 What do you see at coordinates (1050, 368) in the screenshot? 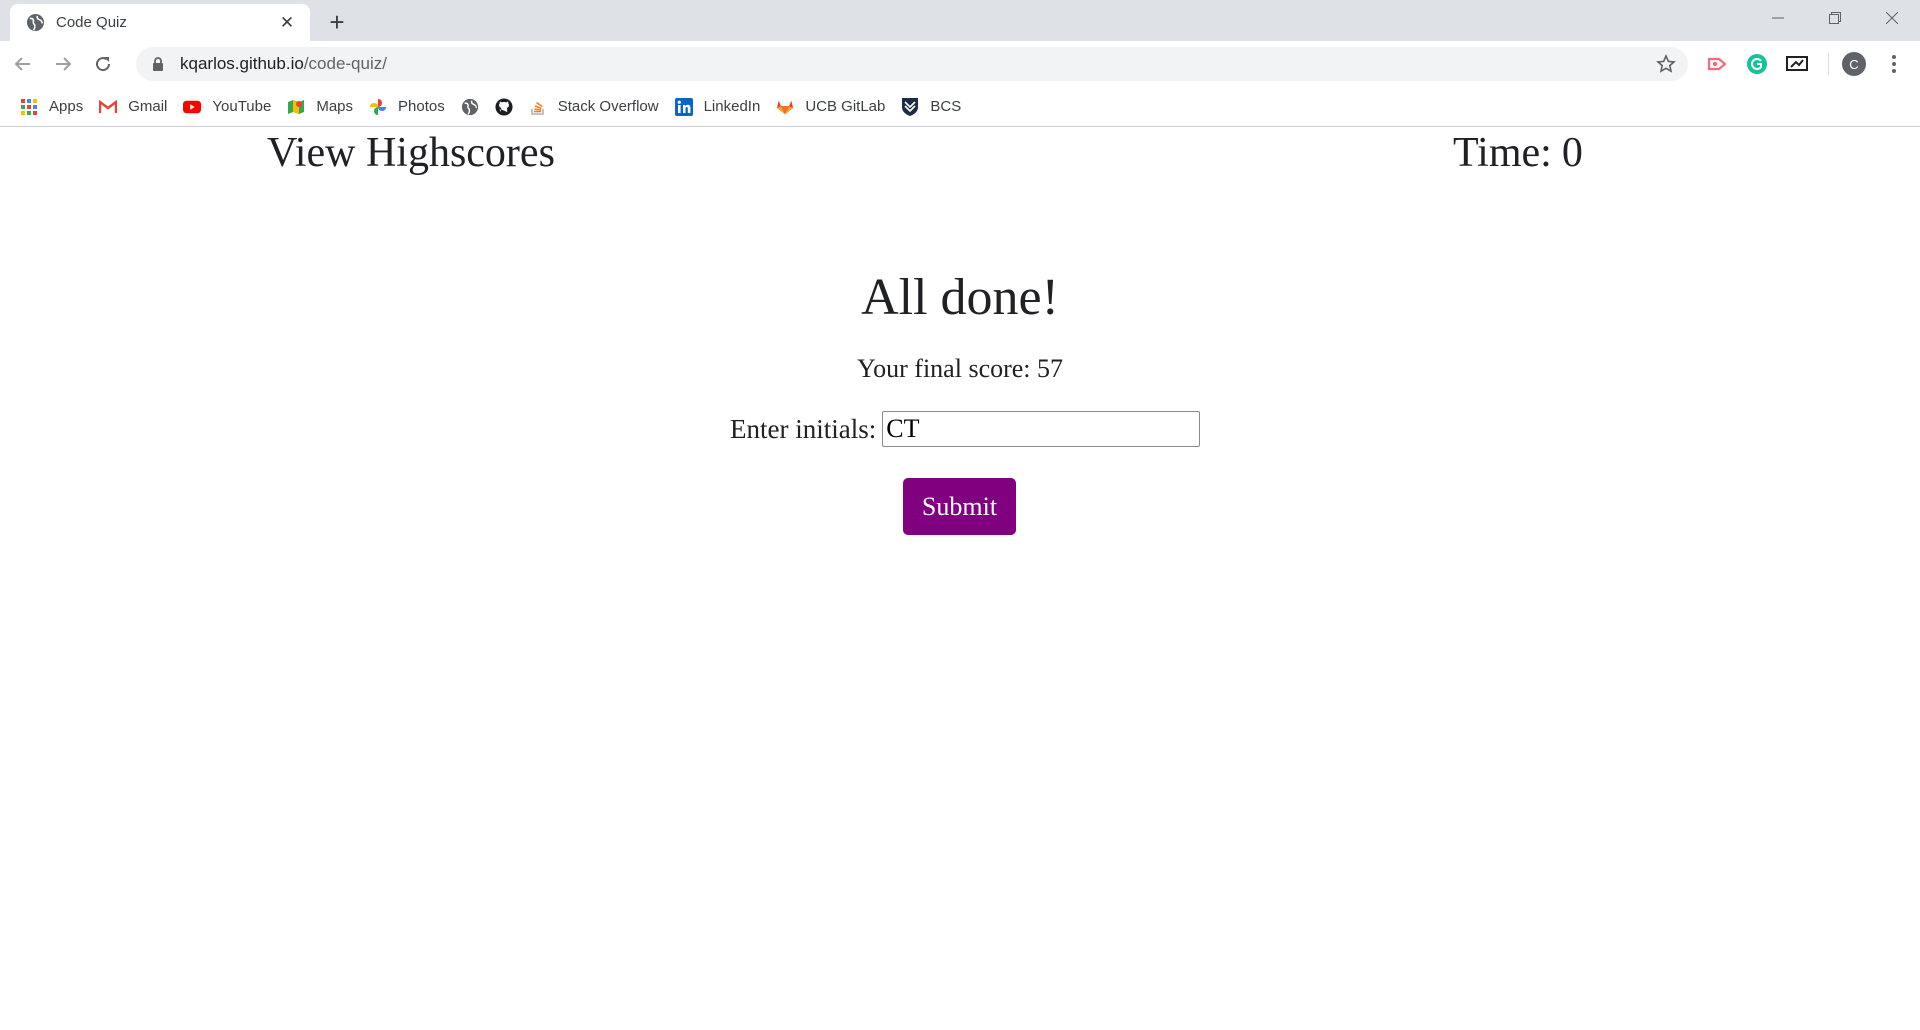
I see `final-score-value: 57` at bounding box center [1050, 368].